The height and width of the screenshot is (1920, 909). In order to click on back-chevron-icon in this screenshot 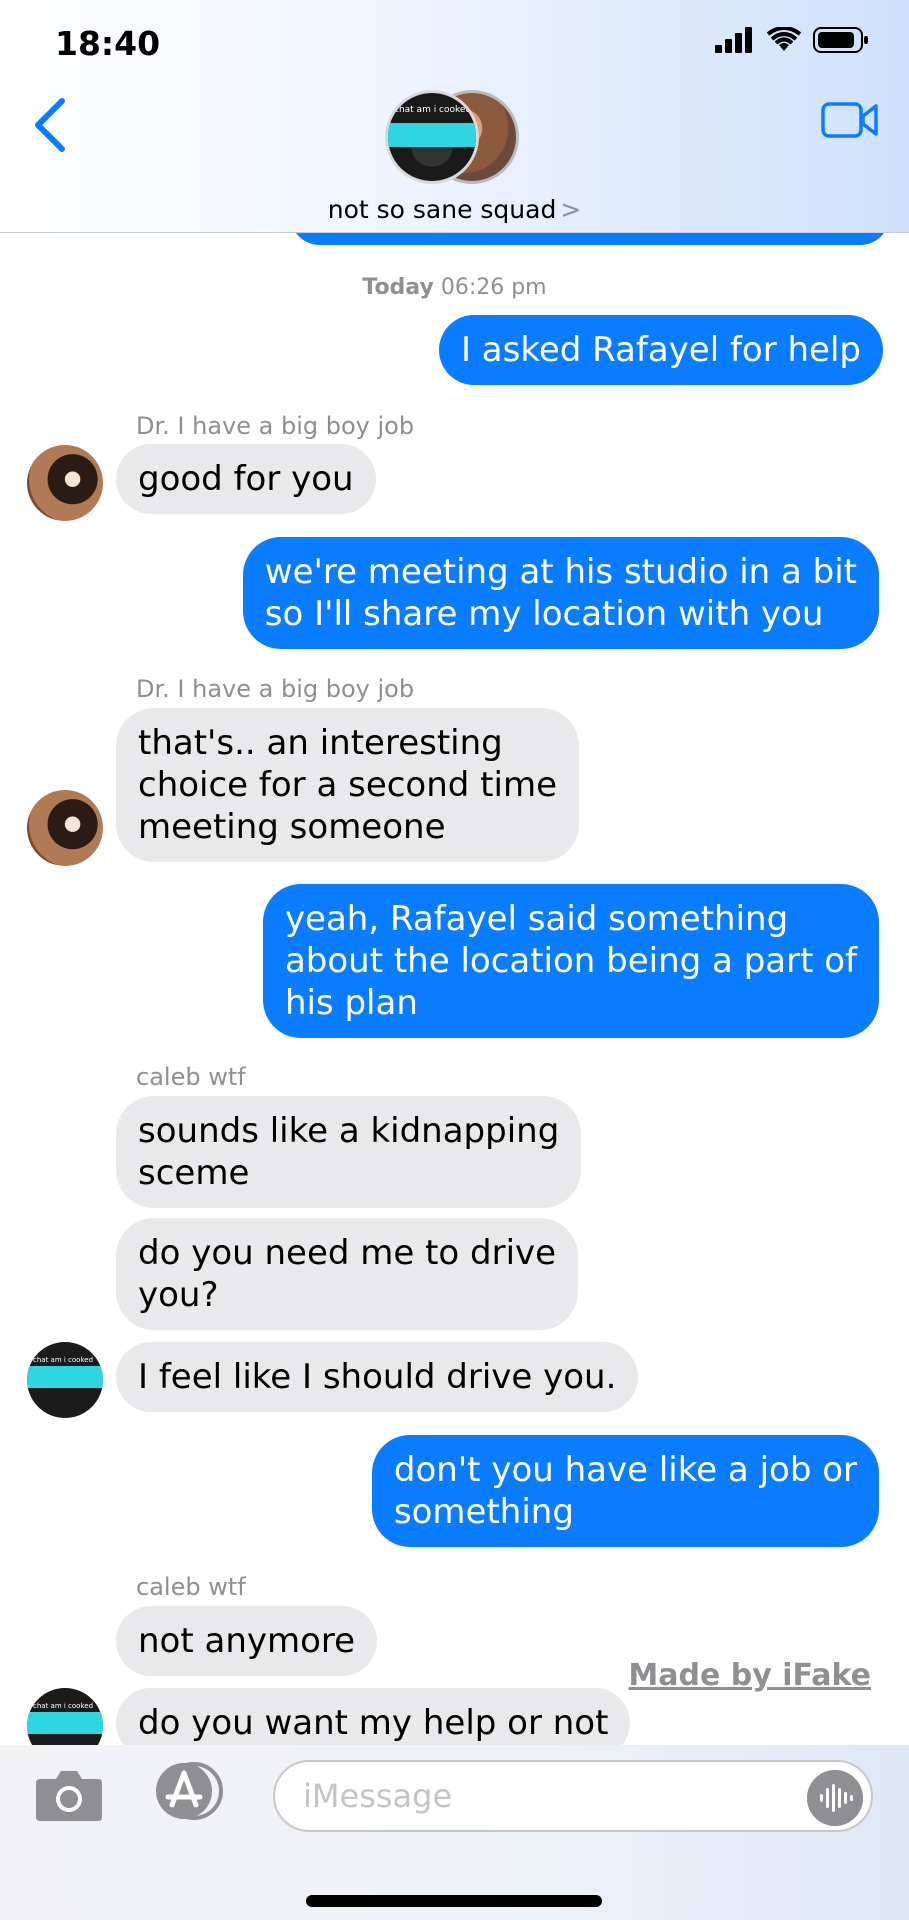, I will do `click(50, 125)`.